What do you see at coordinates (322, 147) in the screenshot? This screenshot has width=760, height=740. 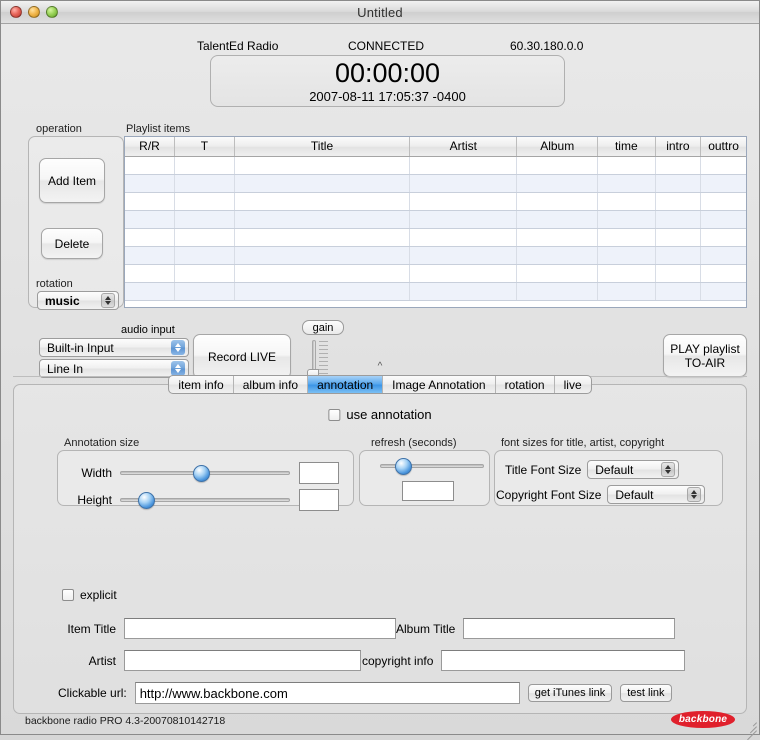 I see `playlist-column-header: Title` at bounding box center [322, 147].